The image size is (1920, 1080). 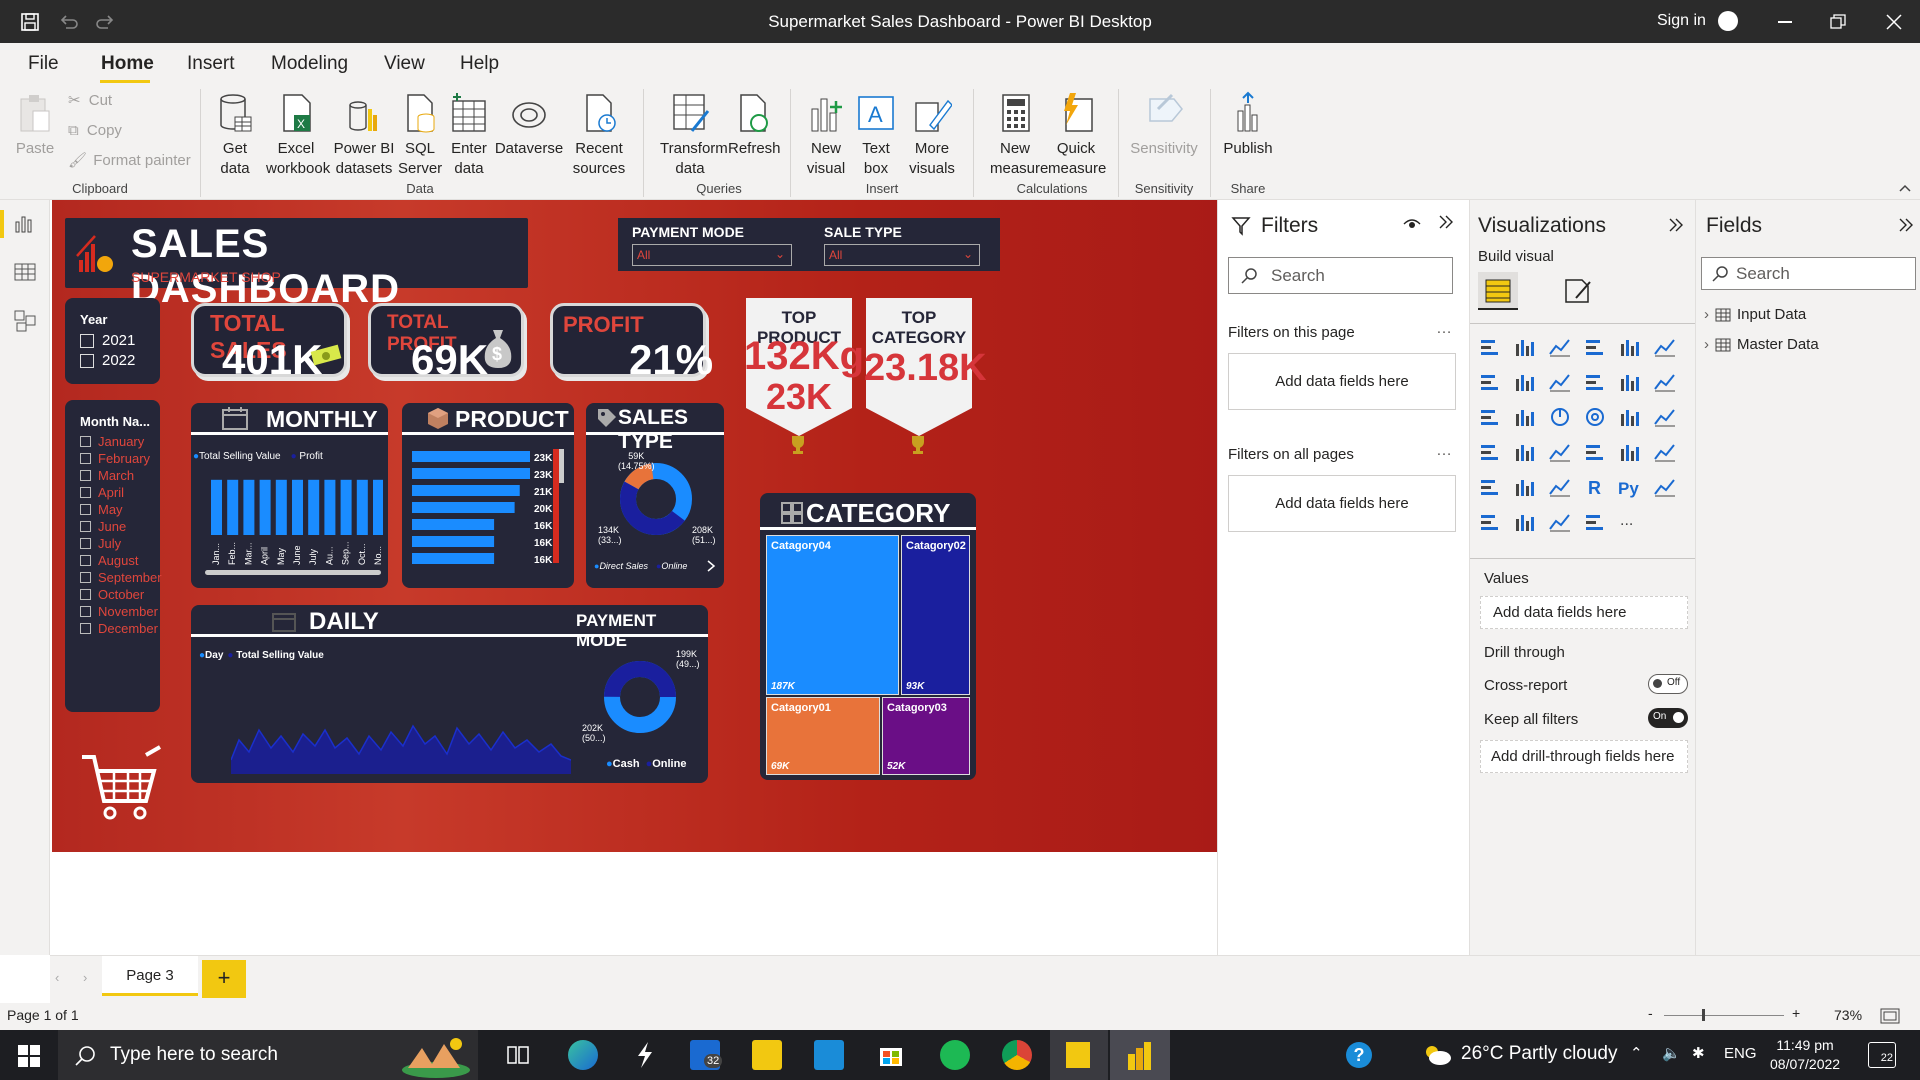 I want to click on zoom-out-button: -, so click(x=1650, y=1013).